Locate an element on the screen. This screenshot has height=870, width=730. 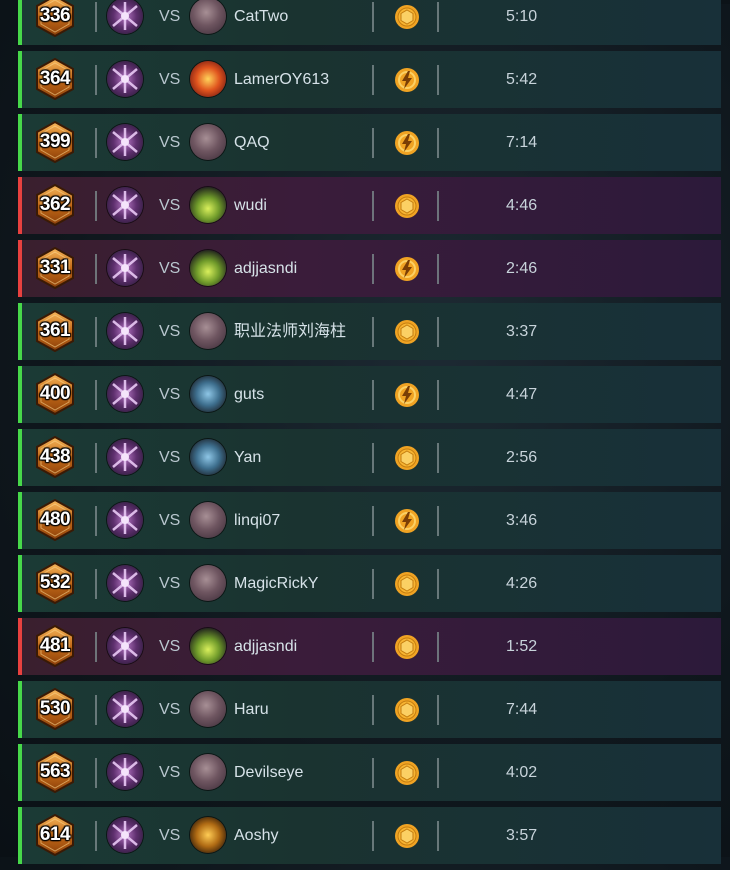
opponent-name: MagicRickY is located at coordinates (276, 583).